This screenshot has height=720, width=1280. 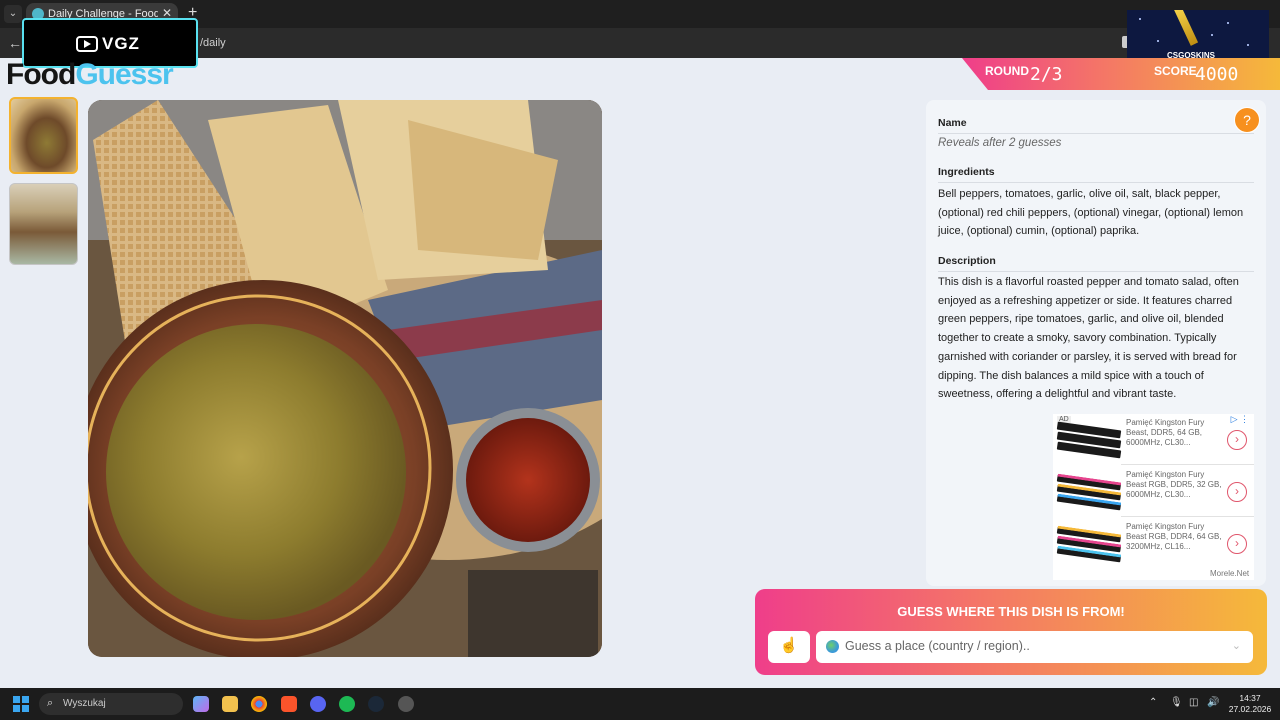 I want to click on discord-icon, so click(x=318, y=704).